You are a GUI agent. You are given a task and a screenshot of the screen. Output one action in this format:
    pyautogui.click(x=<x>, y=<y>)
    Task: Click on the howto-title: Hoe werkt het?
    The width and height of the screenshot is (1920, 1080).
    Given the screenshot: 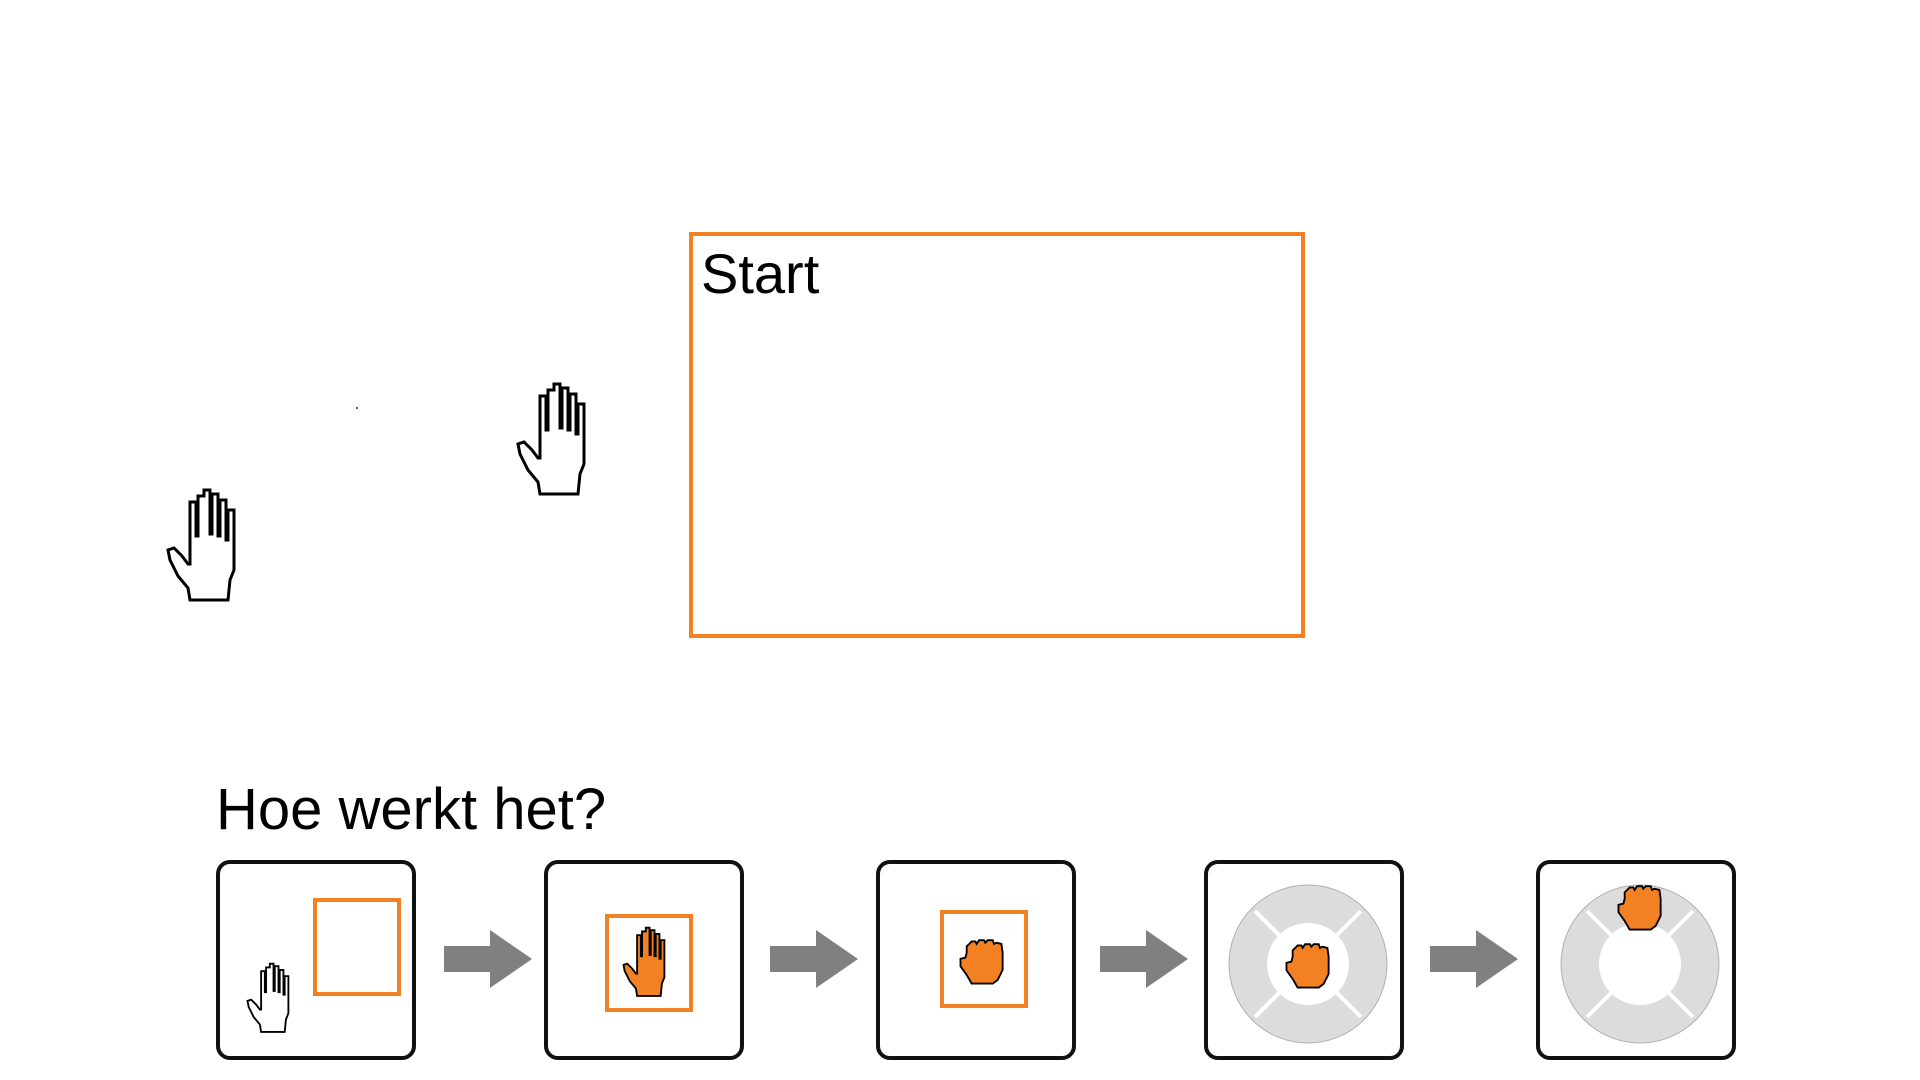 What is the action you would take?
    pyautogui.click(x=411, y=809)
    